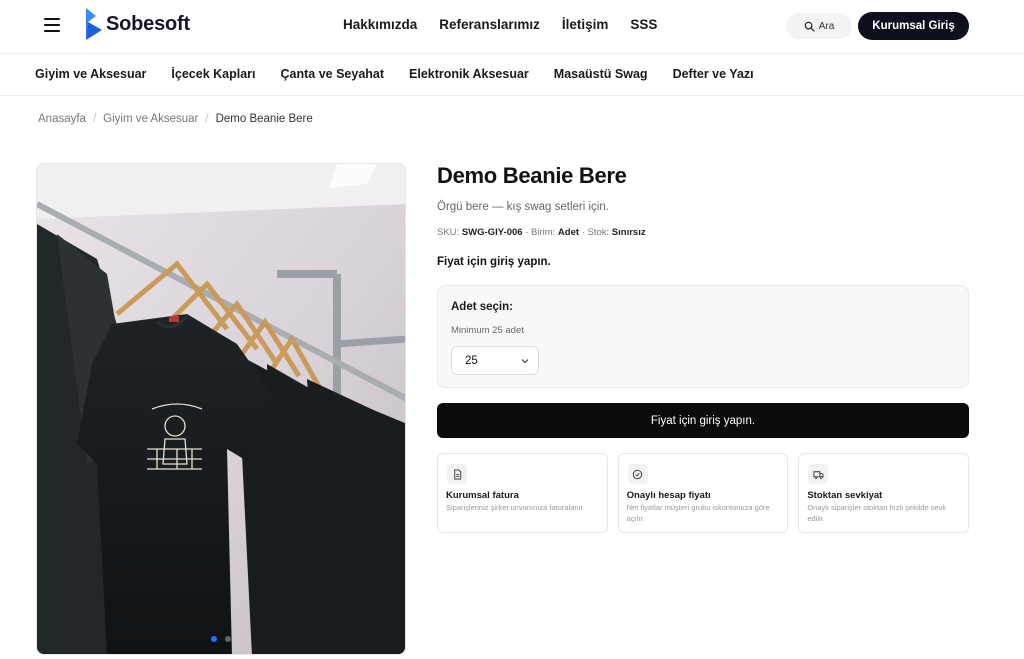  What do you see at coordinates (492, 232) in the screenshot?
I see `sku-value: SWG-GIY-006` at bounding box center [492, 232].